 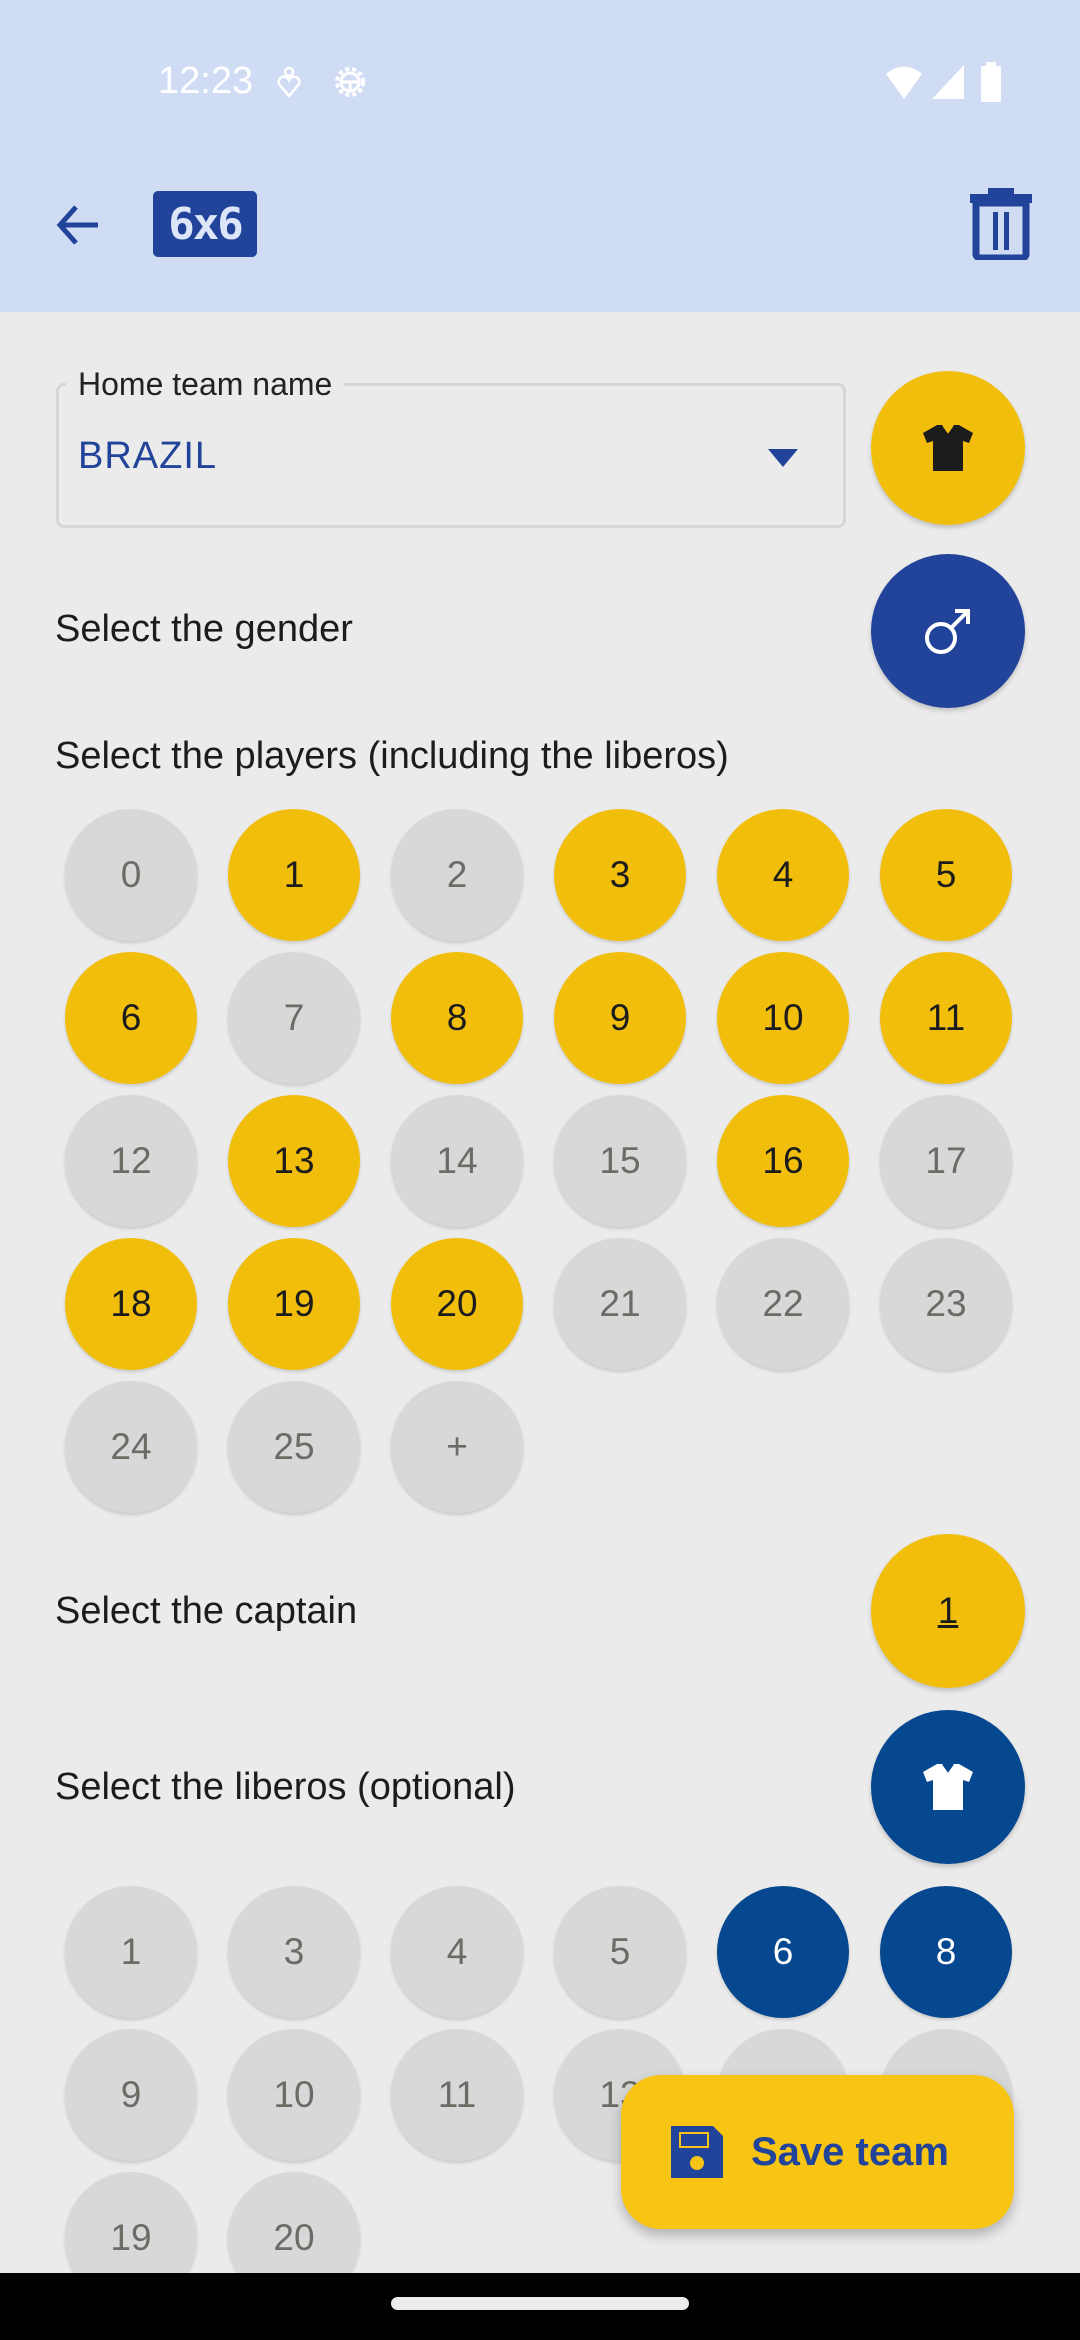 What do you see at coordinates (77, 225) in the screenshot?
I see `arrow-back-icon` at bounding box center [77, 225].